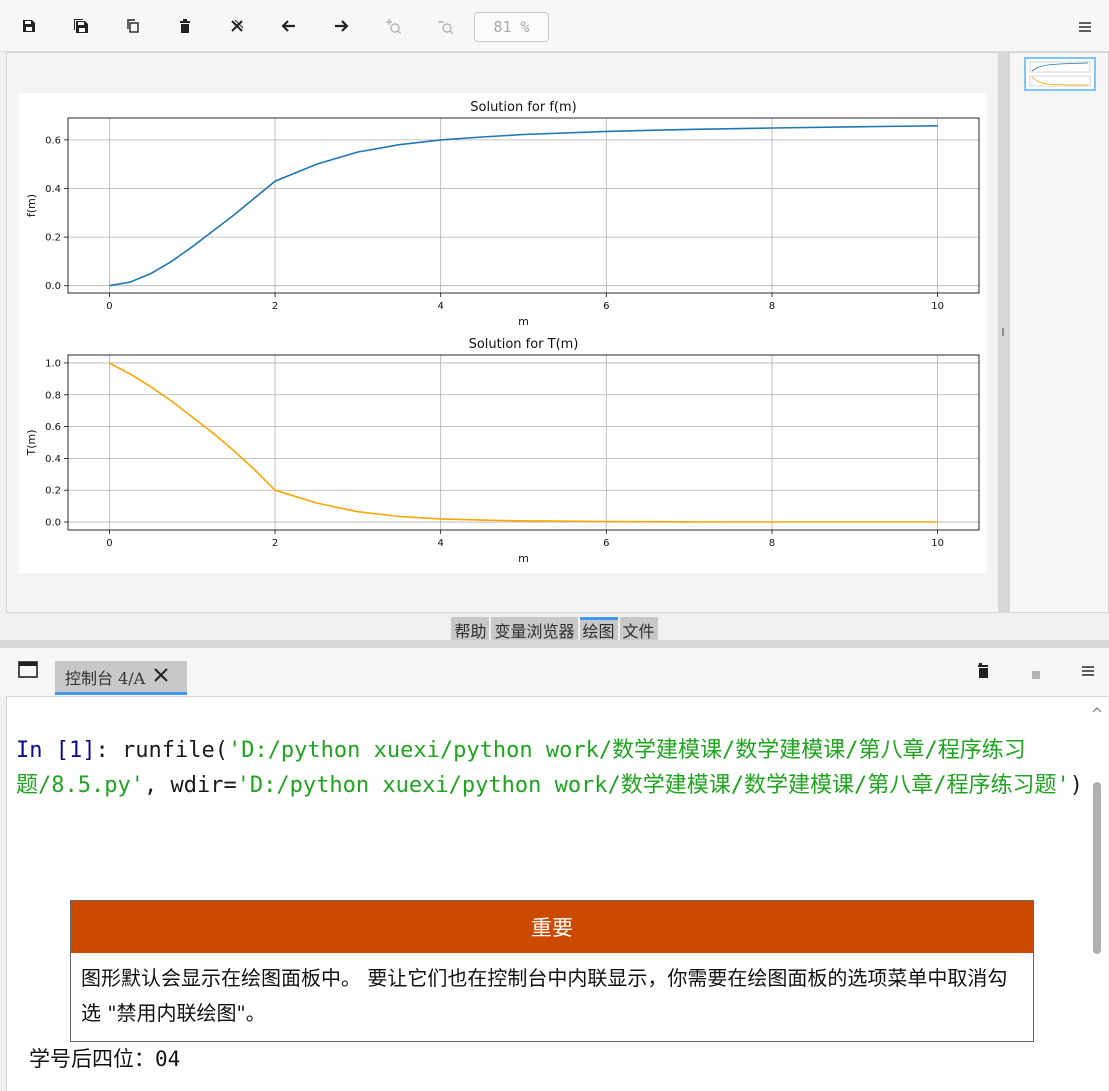 The height and width of the screenshot is (1091, 1109). Describe the element at coordinates (1060, 74) in the screenshot. I see `plot-thumbnail` at that location.